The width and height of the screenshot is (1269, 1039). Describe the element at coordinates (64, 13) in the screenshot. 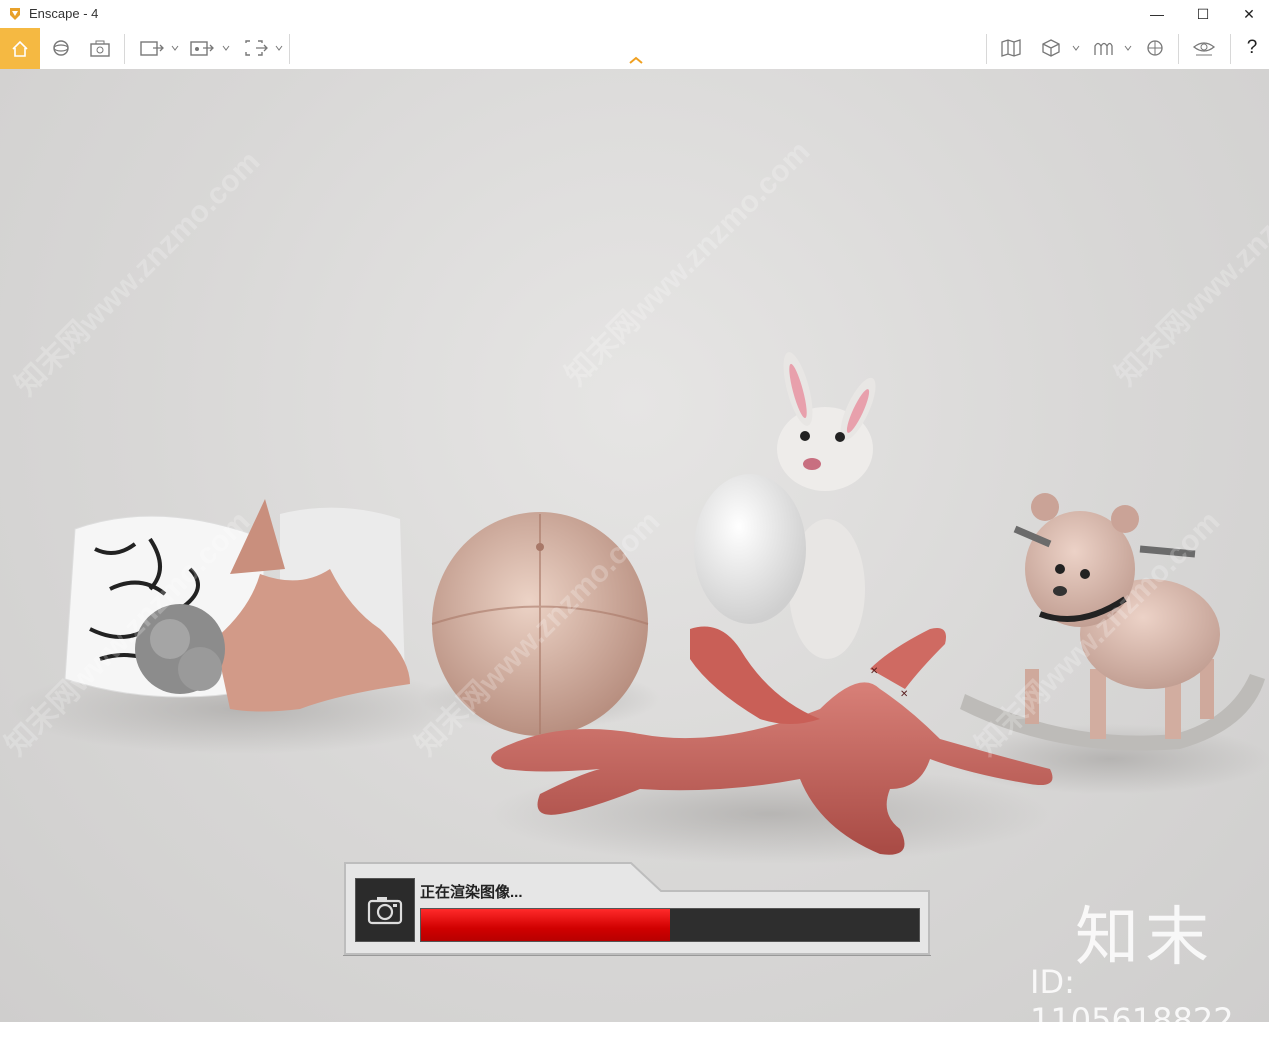

I see `window-title: Enscape - 4` at that location.